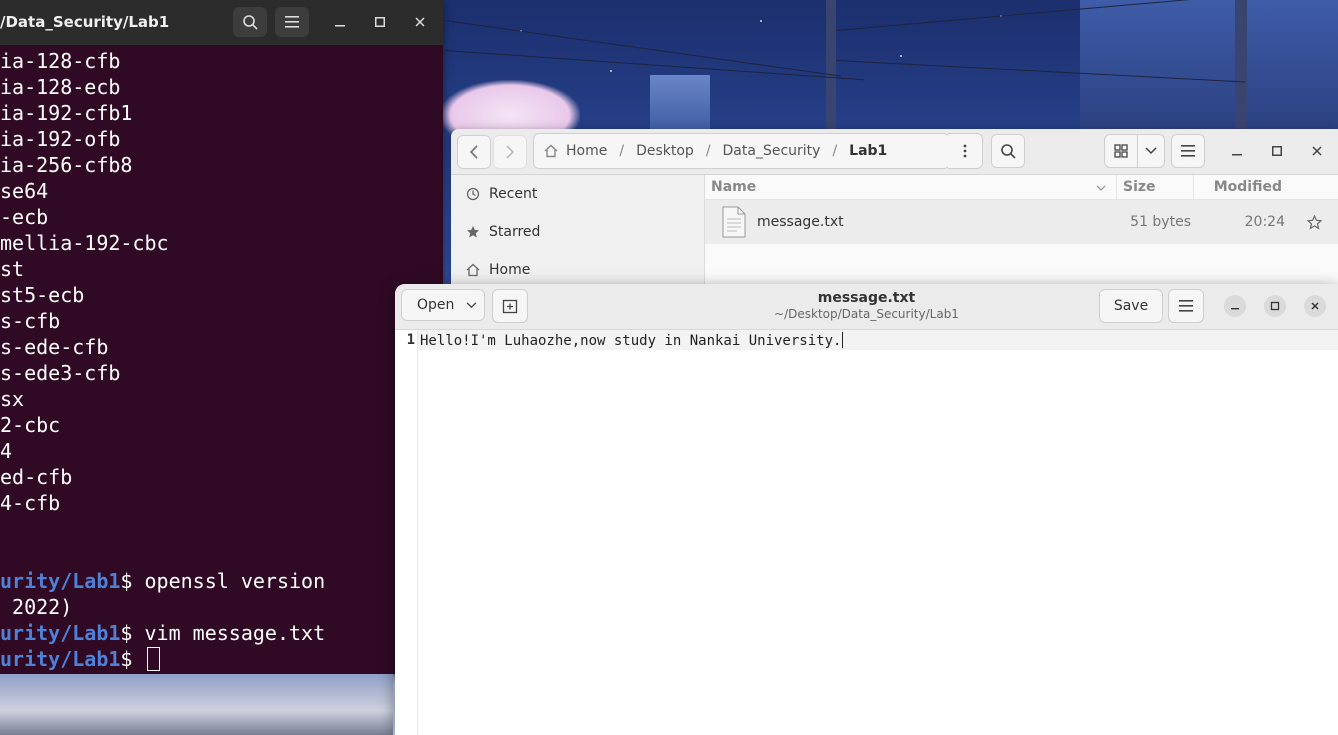 The image size is (1338, 735). I want to click on save-button: Save, so click(1131, 306).